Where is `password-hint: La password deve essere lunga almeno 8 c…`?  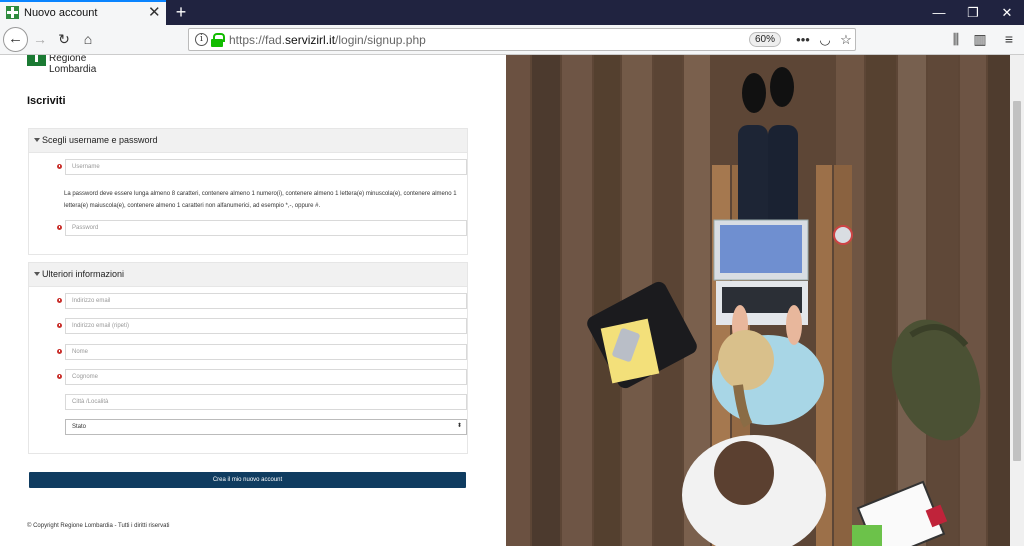 password-hint: La password deve essere lunga almeno 8 c… is located at coordinates (260, 200).